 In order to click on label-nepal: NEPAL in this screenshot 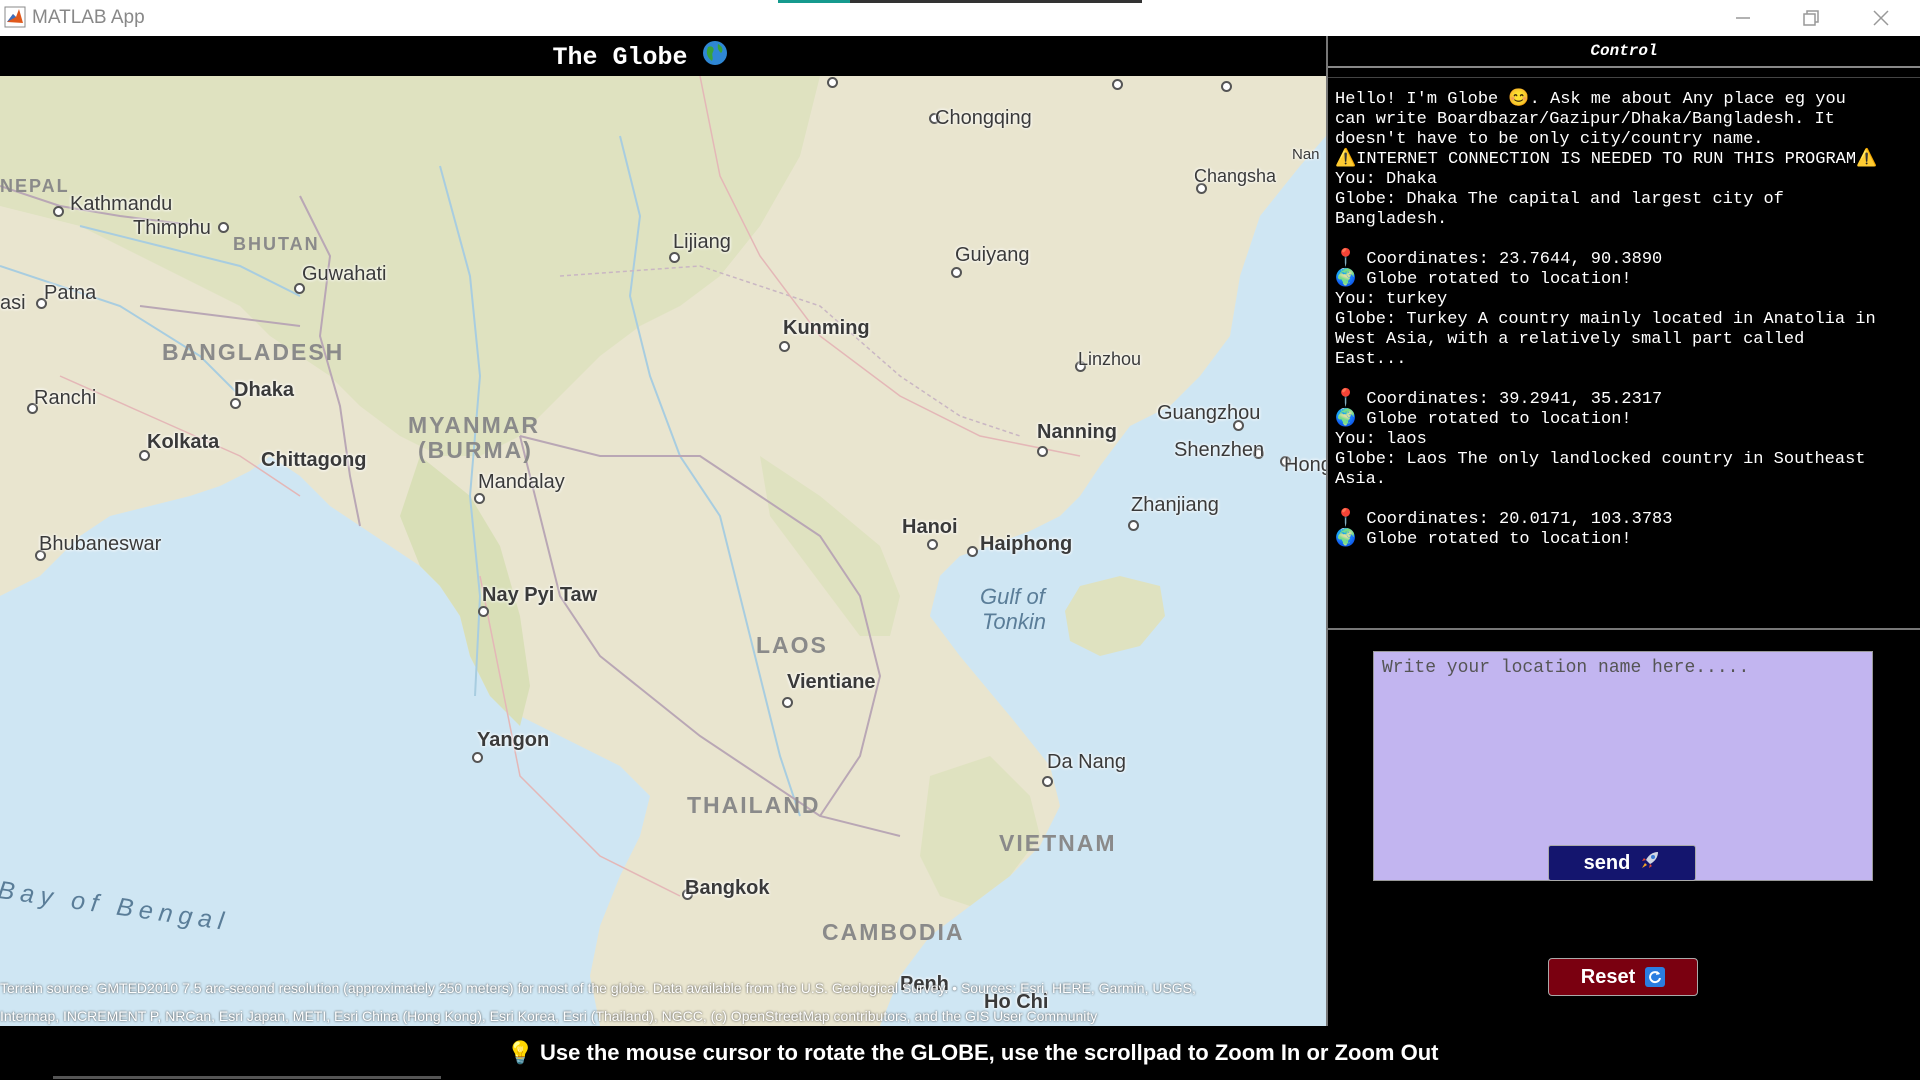, I will do `click(35, 186)`.